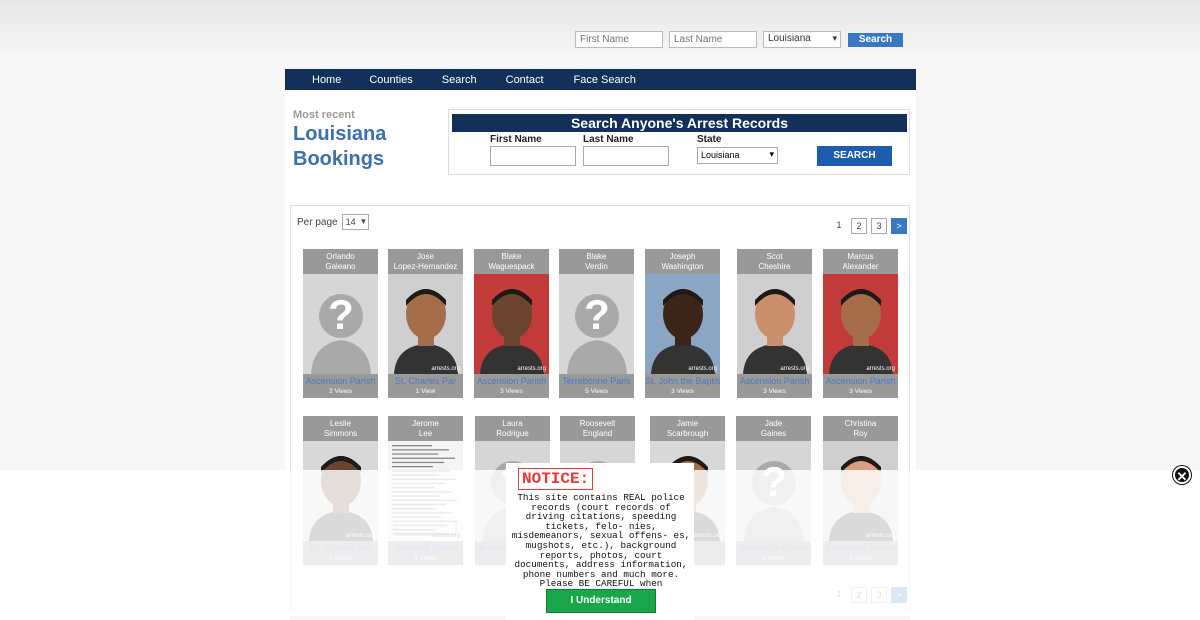 Image resolution: width=1200 pixels, height=620 pixels. I want to click on last-name-field, so click(626, 156).